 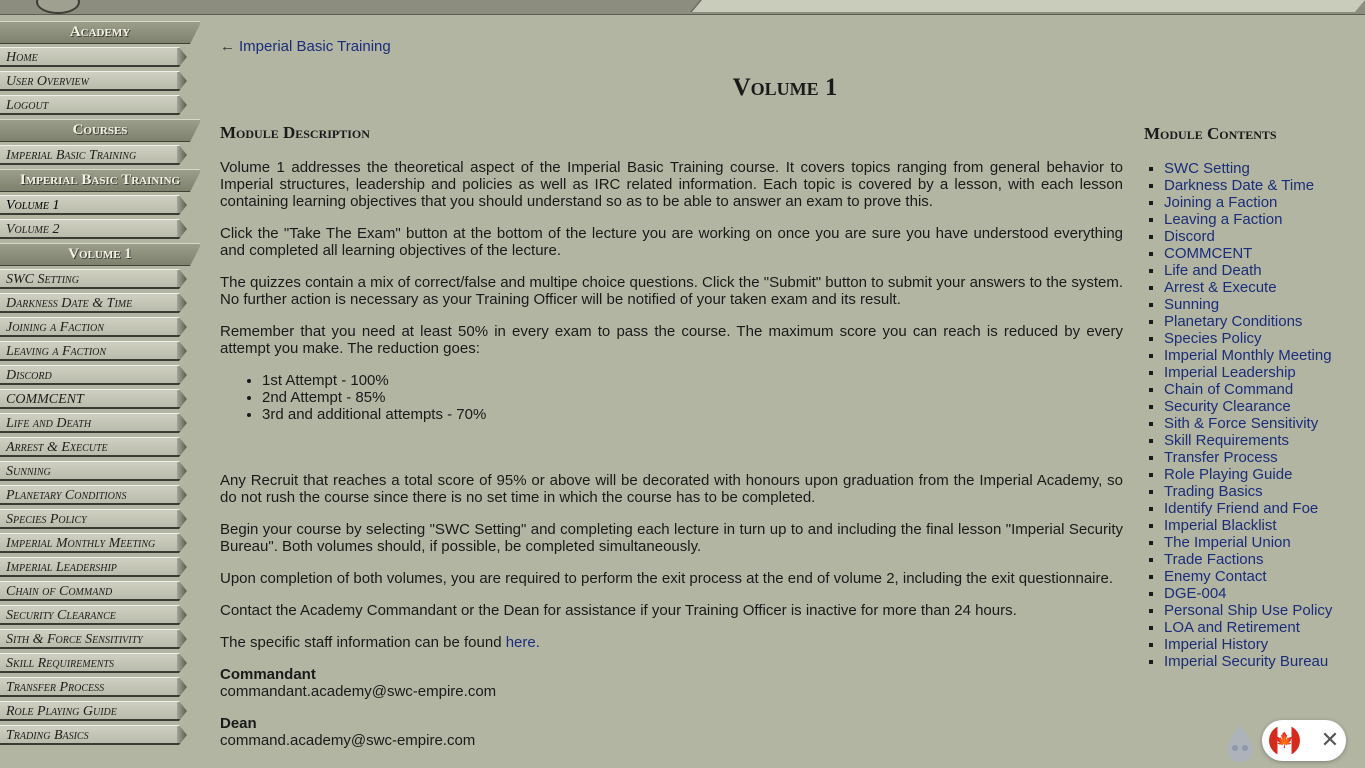 What do you see at coordinates (93, 205) in the screenshot?
I see `sidebar-item-volume-1: Volume 1` at bounding box center [93, 205].